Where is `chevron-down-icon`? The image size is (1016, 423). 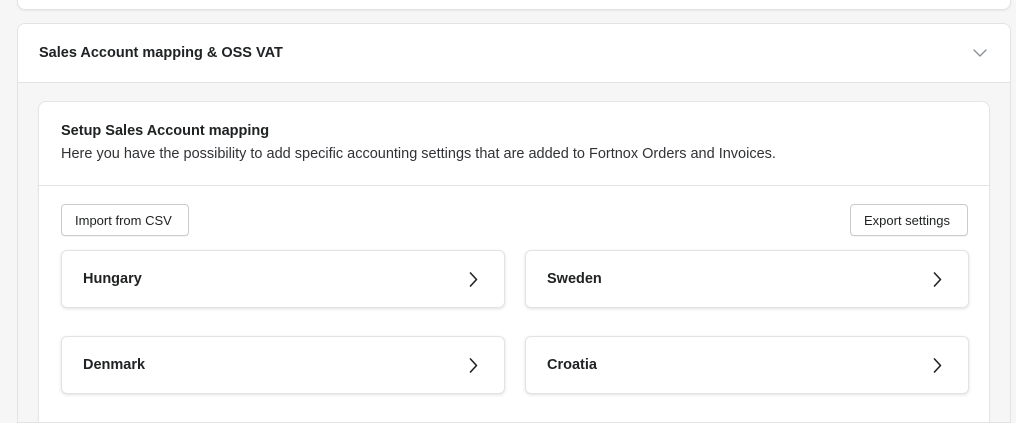 chevron-down-icon is located at coordinates (980, 53).